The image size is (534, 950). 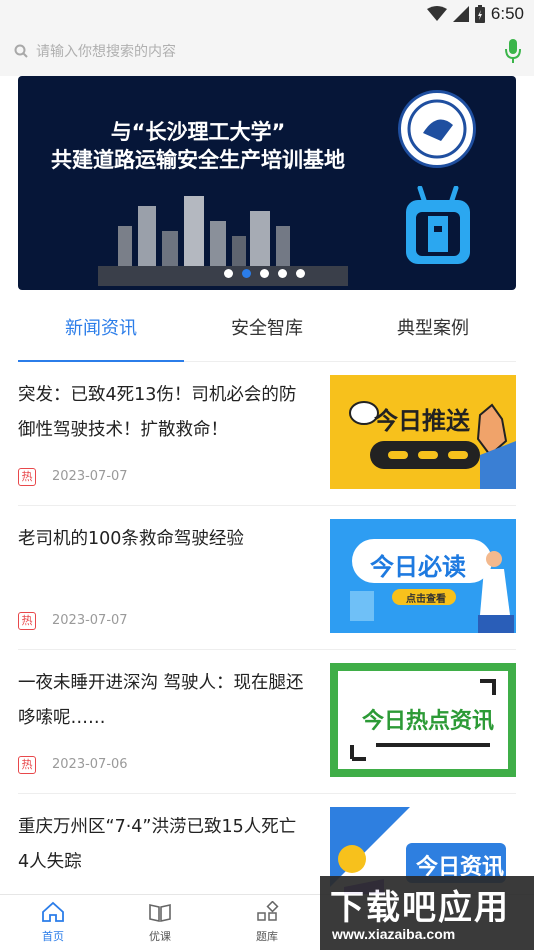 I want to click on news-thumbnail: 今日必读 点击查看, so click(x=423, y=576).